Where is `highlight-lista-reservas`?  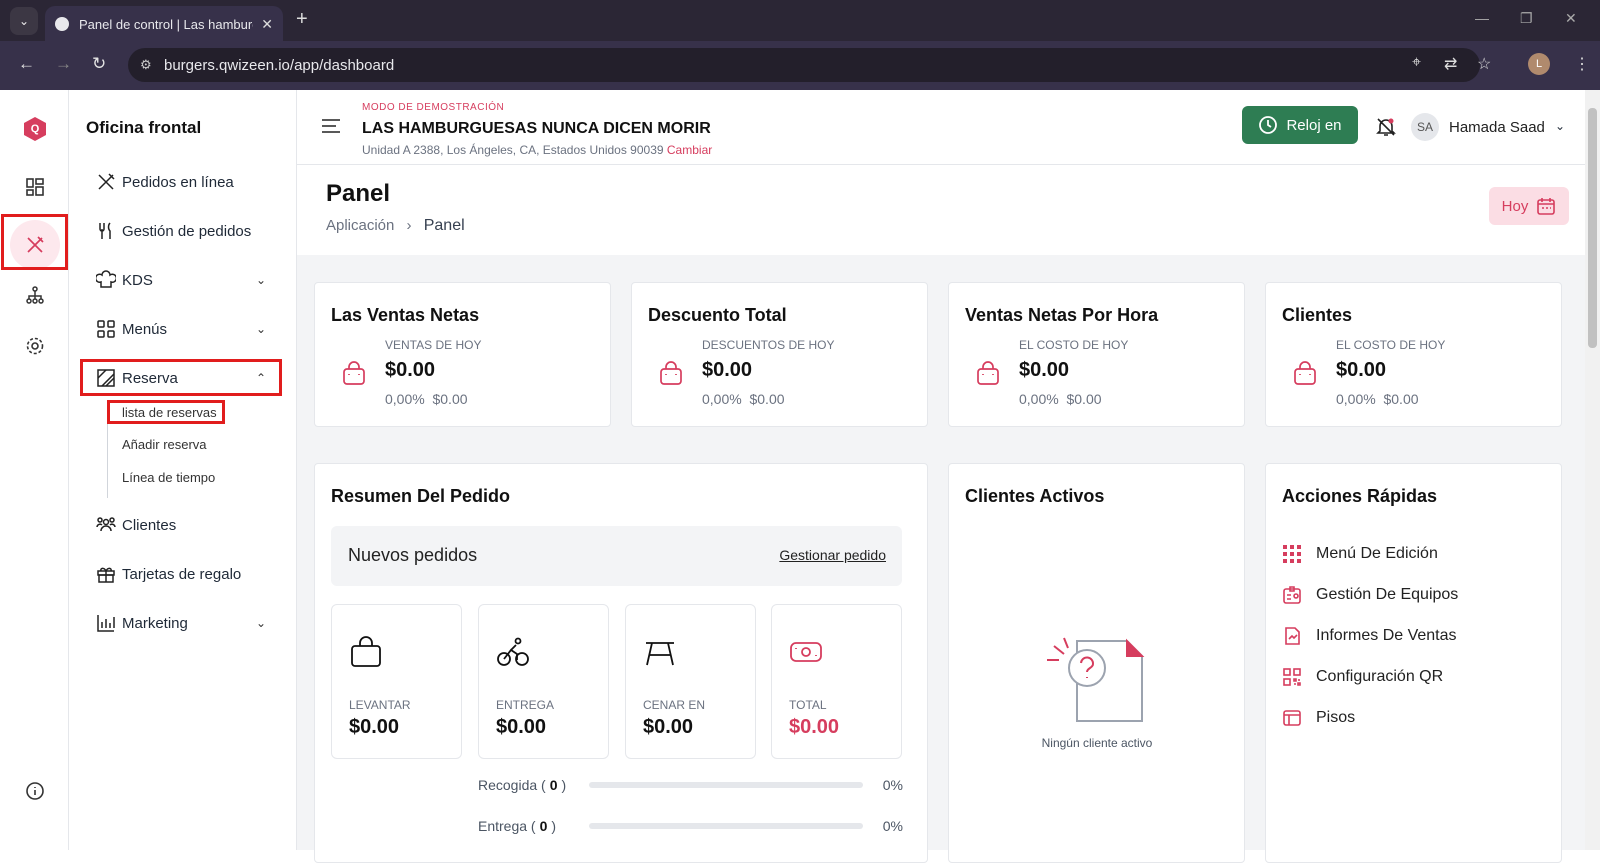
highlight-lista-reservas is located at coordinates (166, 412).